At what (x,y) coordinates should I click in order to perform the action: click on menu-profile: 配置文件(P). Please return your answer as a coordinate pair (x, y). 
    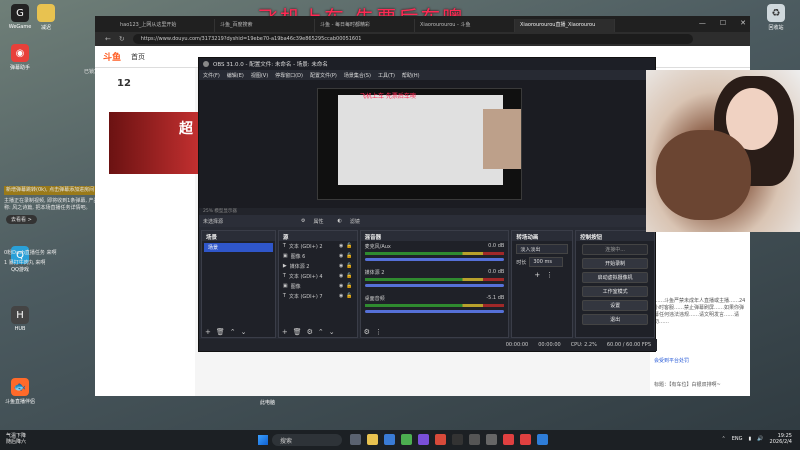
    Looking at the image, I should click on (323, 75).